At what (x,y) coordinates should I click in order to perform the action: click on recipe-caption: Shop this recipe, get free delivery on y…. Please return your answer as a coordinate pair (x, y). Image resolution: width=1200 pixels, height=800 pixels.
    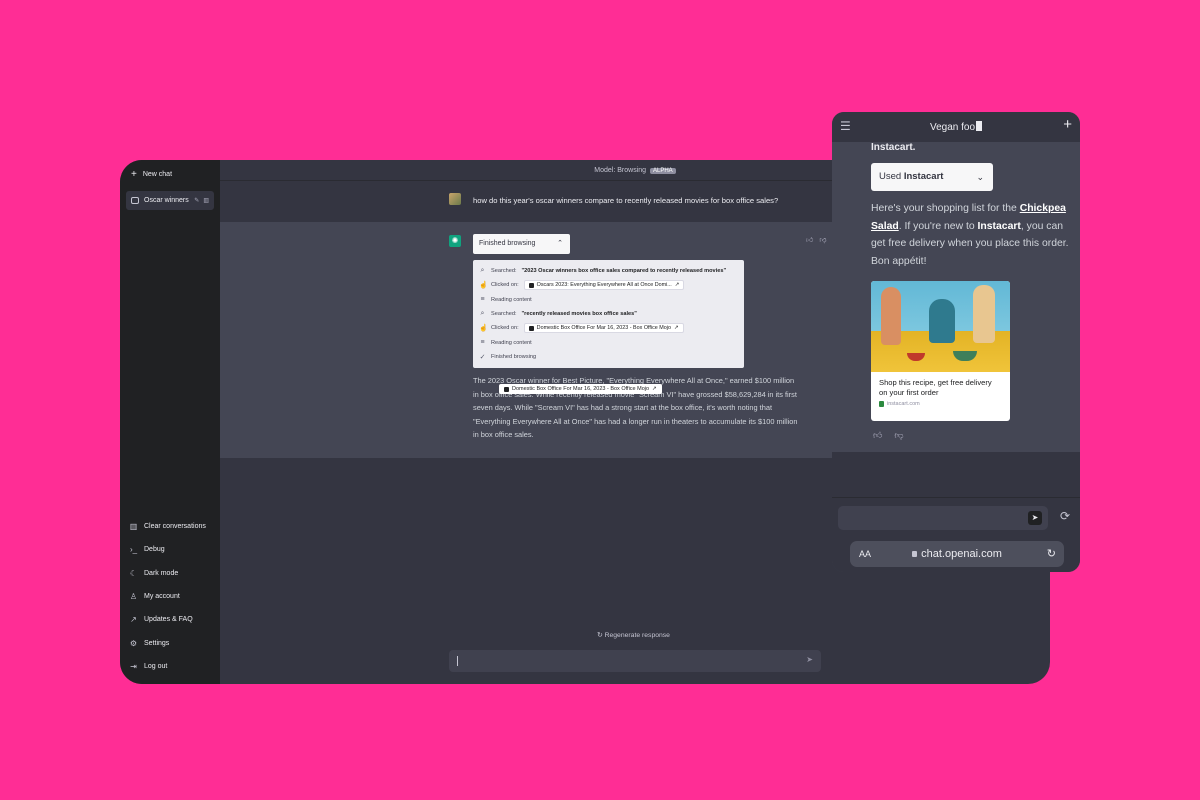
    Looking at the image, I should click on (935, 388).